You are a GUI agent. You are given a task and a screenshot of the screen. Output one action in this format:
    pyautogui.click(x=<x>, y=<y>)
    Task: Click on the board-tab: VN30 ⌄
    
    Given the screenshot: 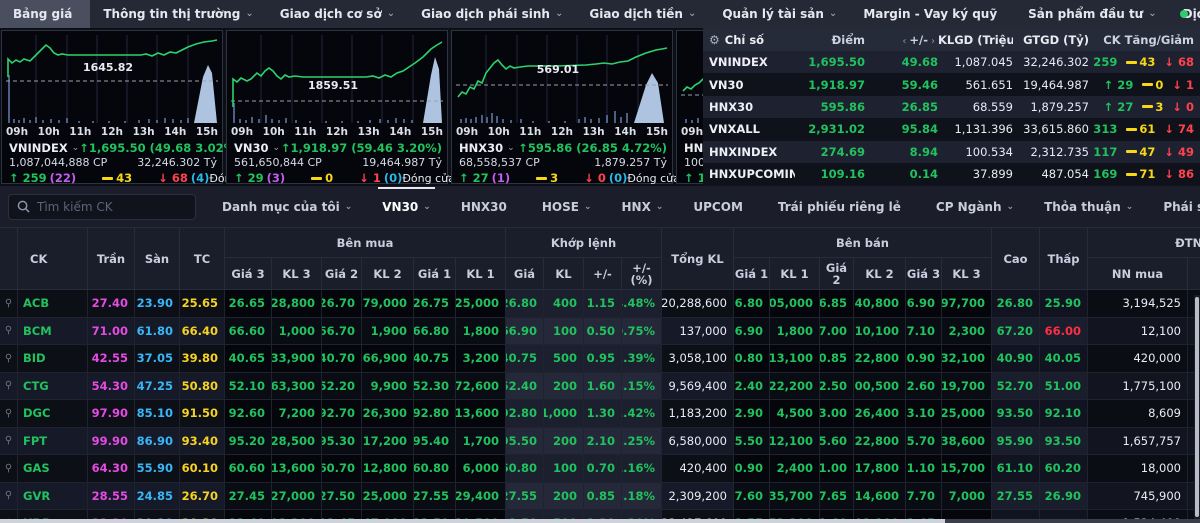 What is the action you would take?
    pyautogui.click(x=406, y=200)
    